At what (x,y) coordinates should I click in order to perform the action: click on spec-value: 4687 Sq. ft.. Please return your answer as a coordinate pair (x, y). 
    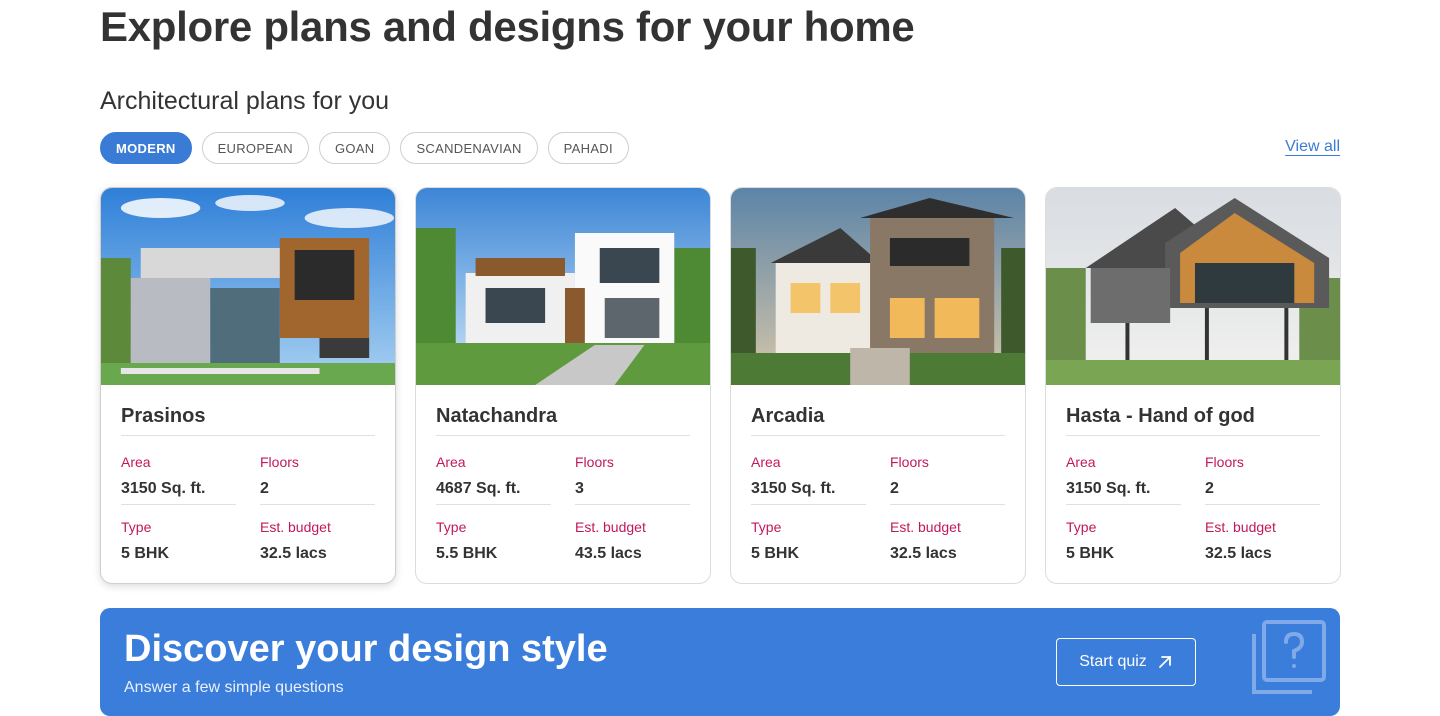
    Looking at the image, I should click on (478, 488).